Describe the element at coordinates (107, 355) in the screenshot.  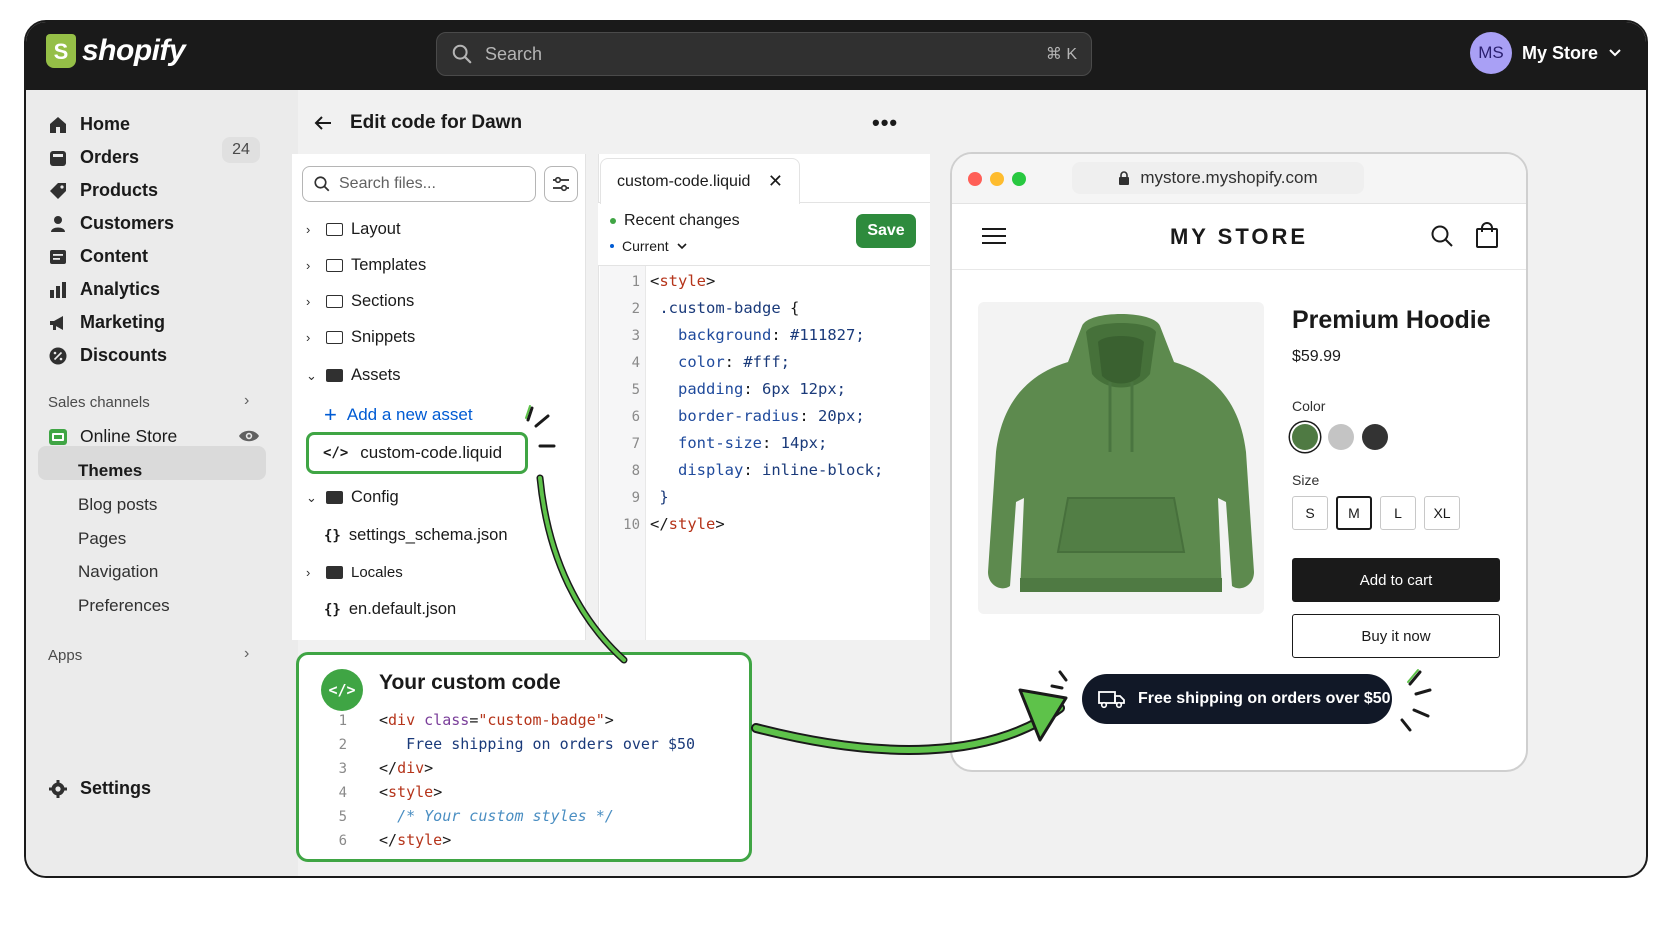
I see `sidebar-item-discounts: Discounts` at that location.